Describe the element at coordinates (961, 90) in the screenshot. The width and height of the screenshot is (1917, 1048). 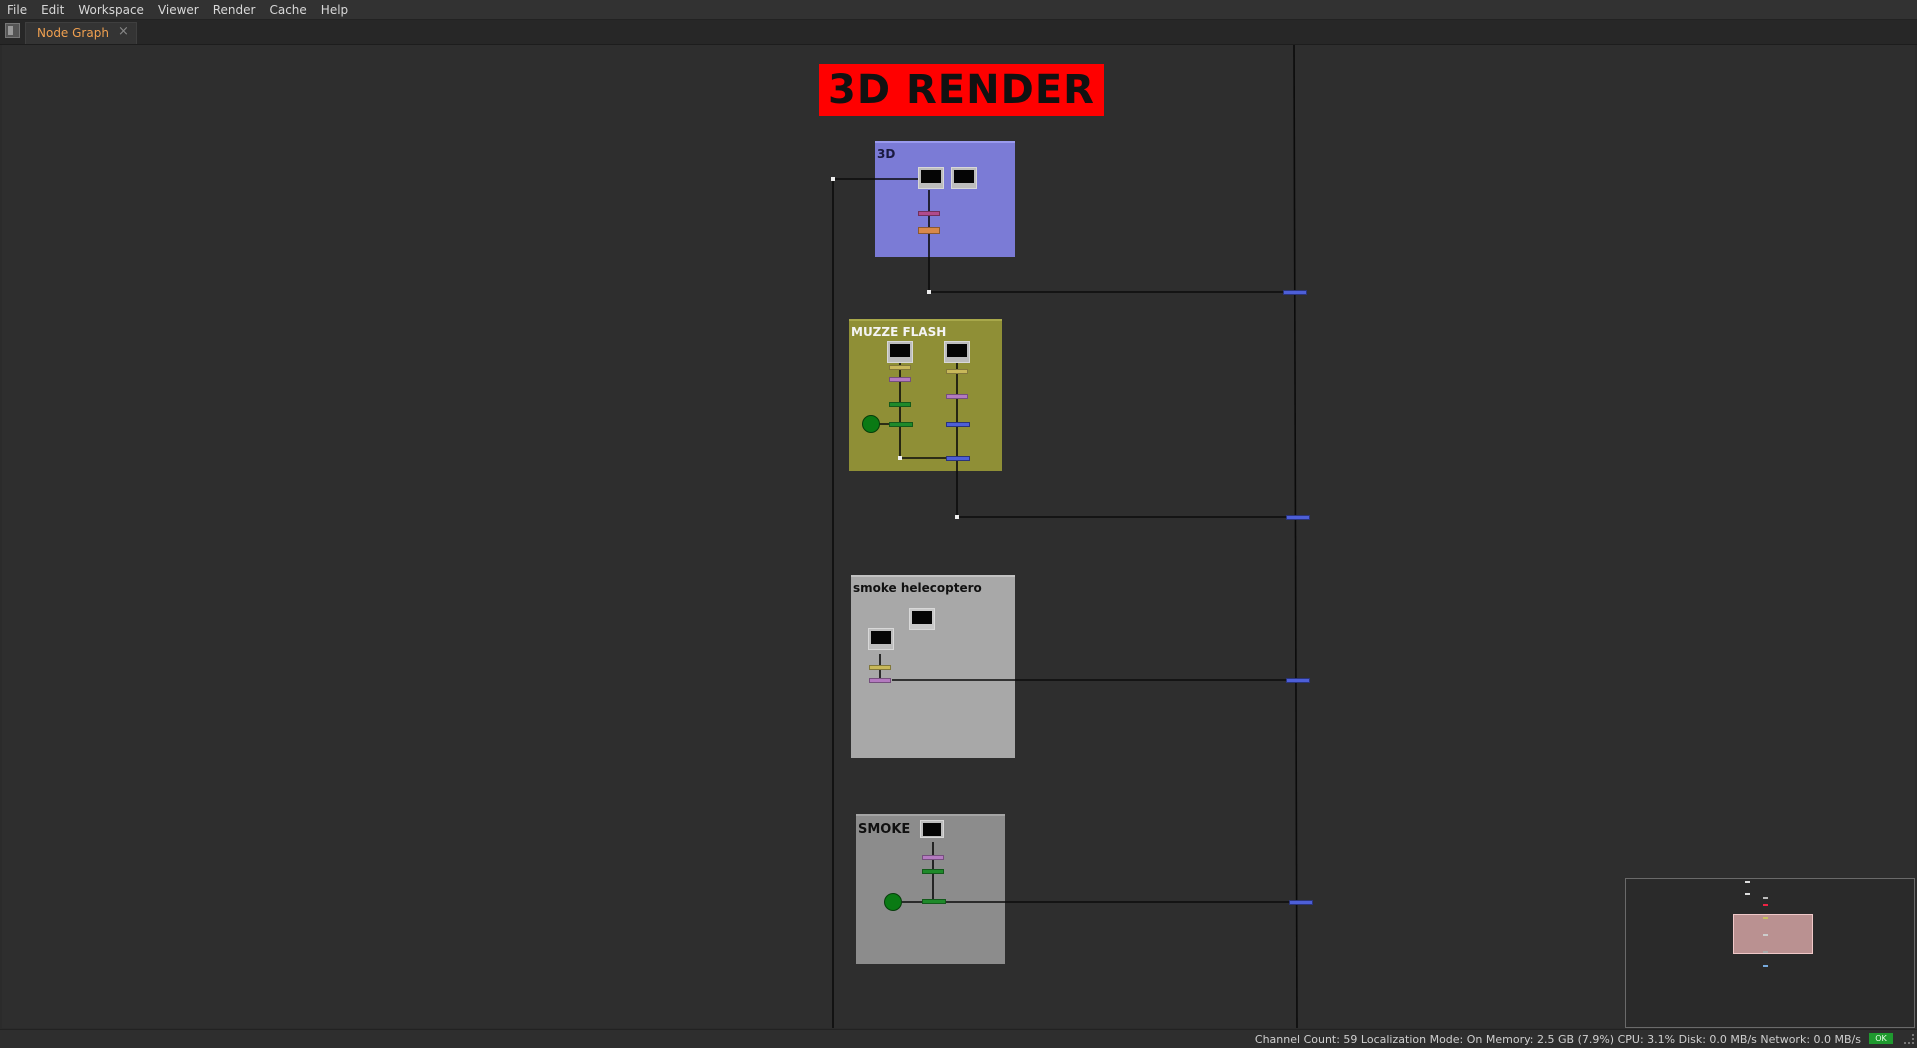
I see `sticky-note-3d-render: 3D RENDER` at that location.